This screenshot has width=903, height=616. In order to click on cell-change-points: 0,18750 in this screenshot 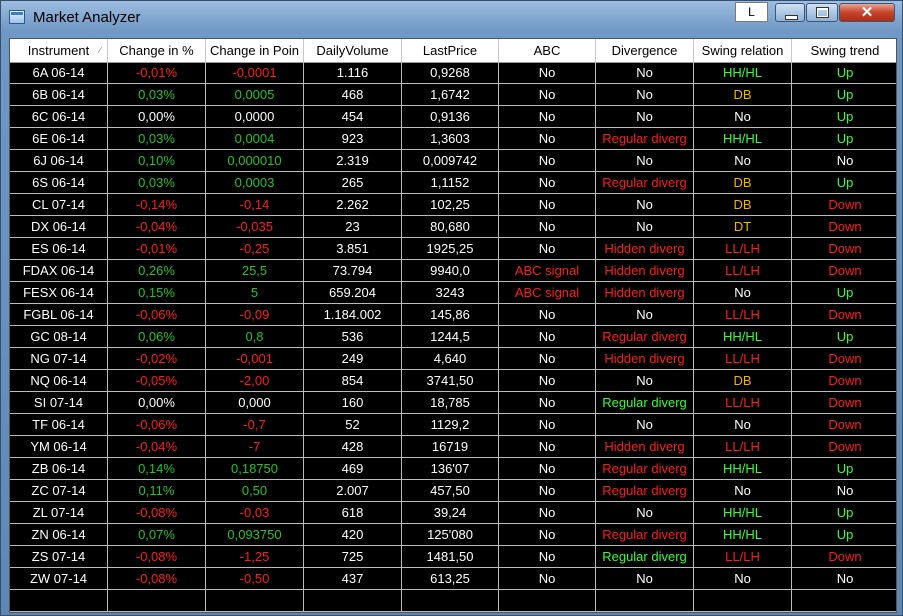, I will do `click(255, 469)`.